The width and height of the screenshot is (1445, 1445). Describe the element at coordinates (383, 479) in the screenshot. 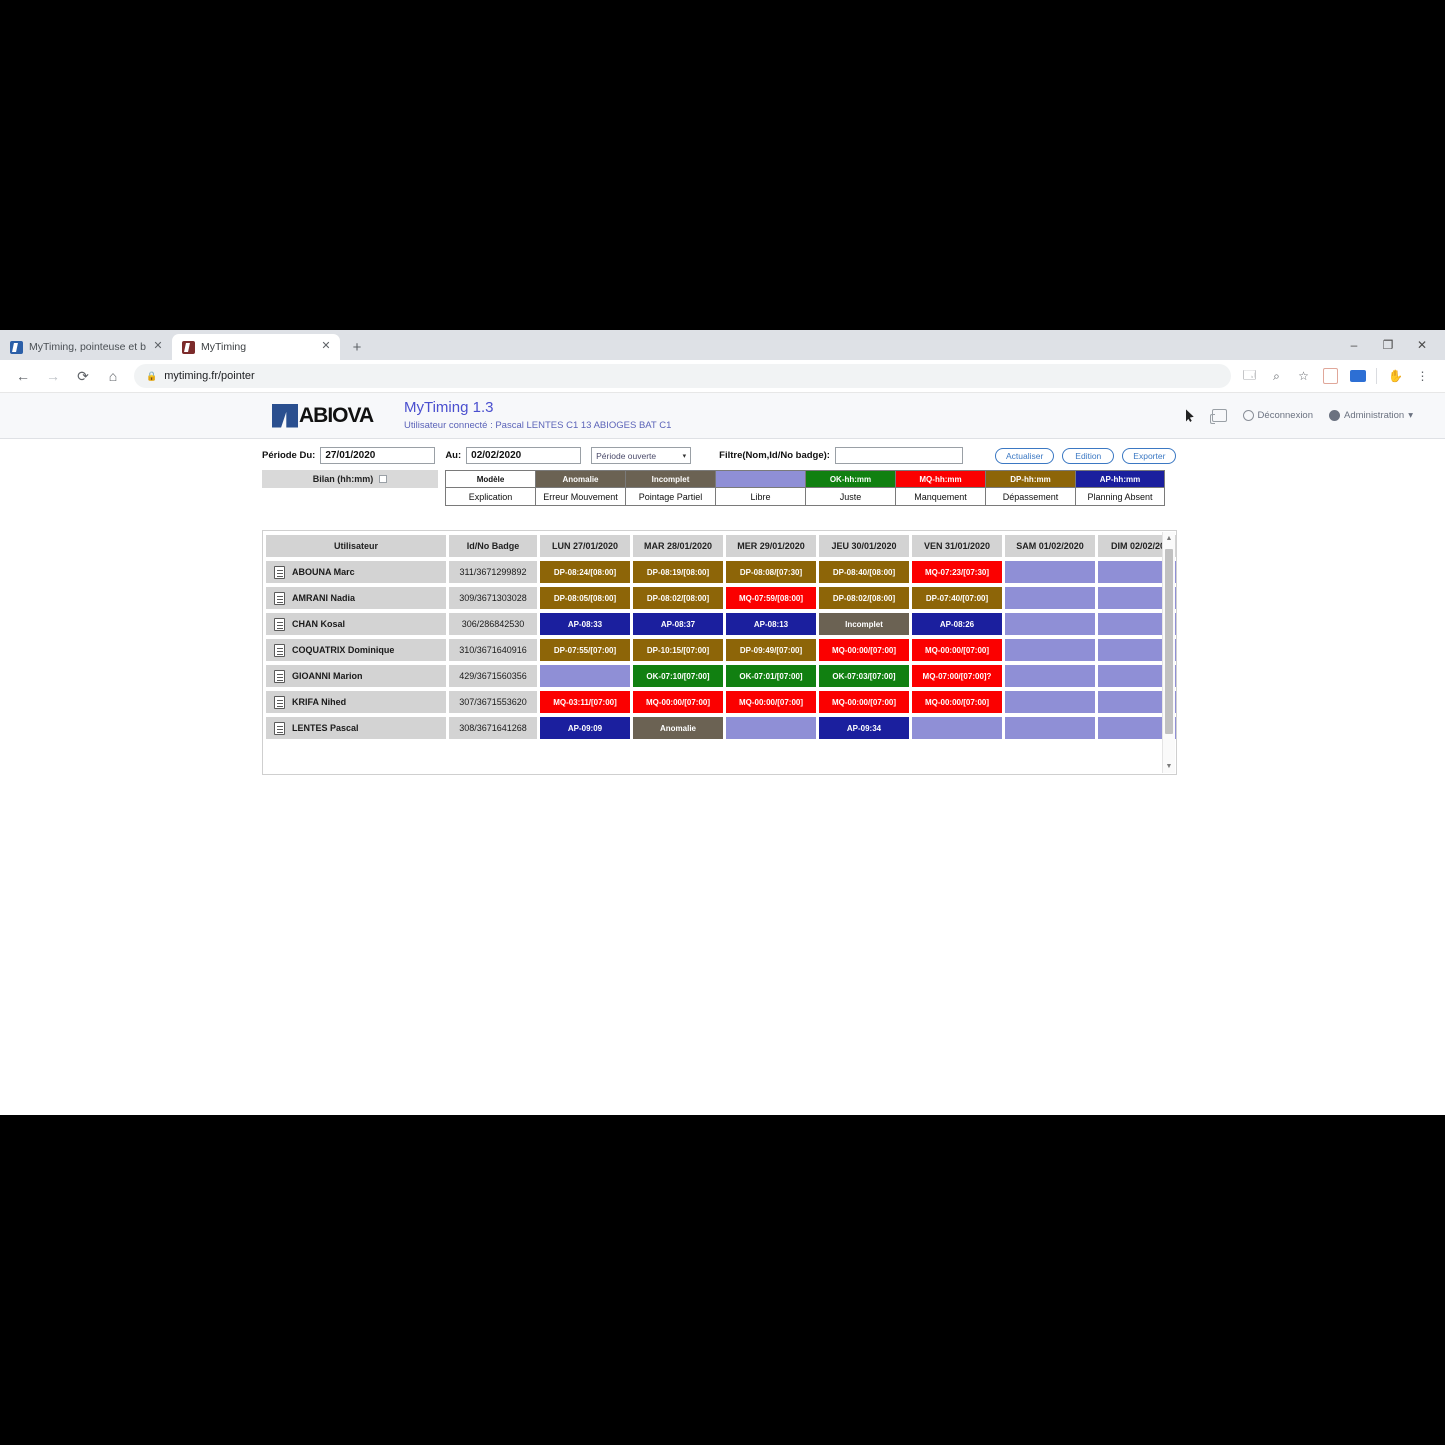

I see `bilan-checkbox` at that location.